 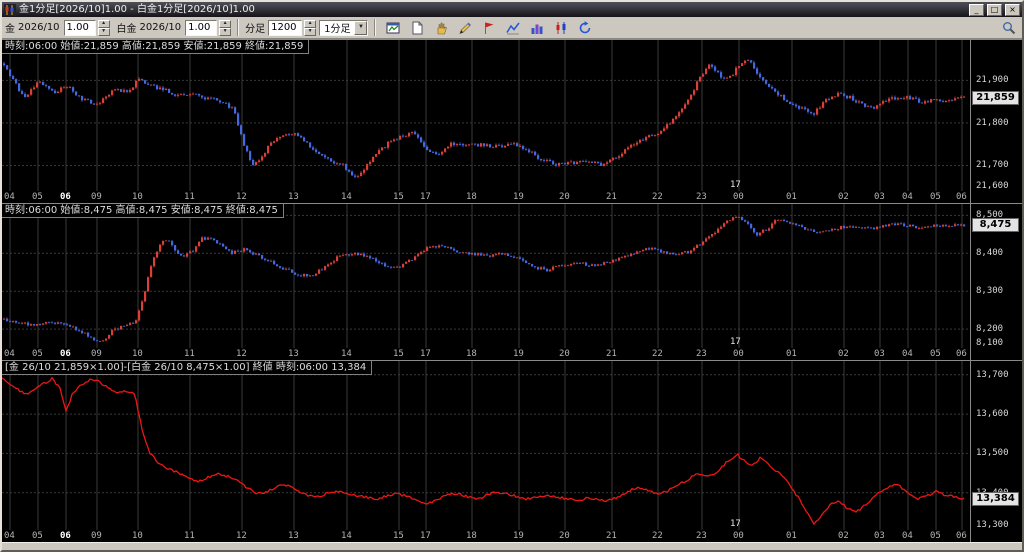 What do you see at coordinates (992, 186) in the screenshot?
I see `y-axis-label: 21,600` at bounding box center [992, 186].